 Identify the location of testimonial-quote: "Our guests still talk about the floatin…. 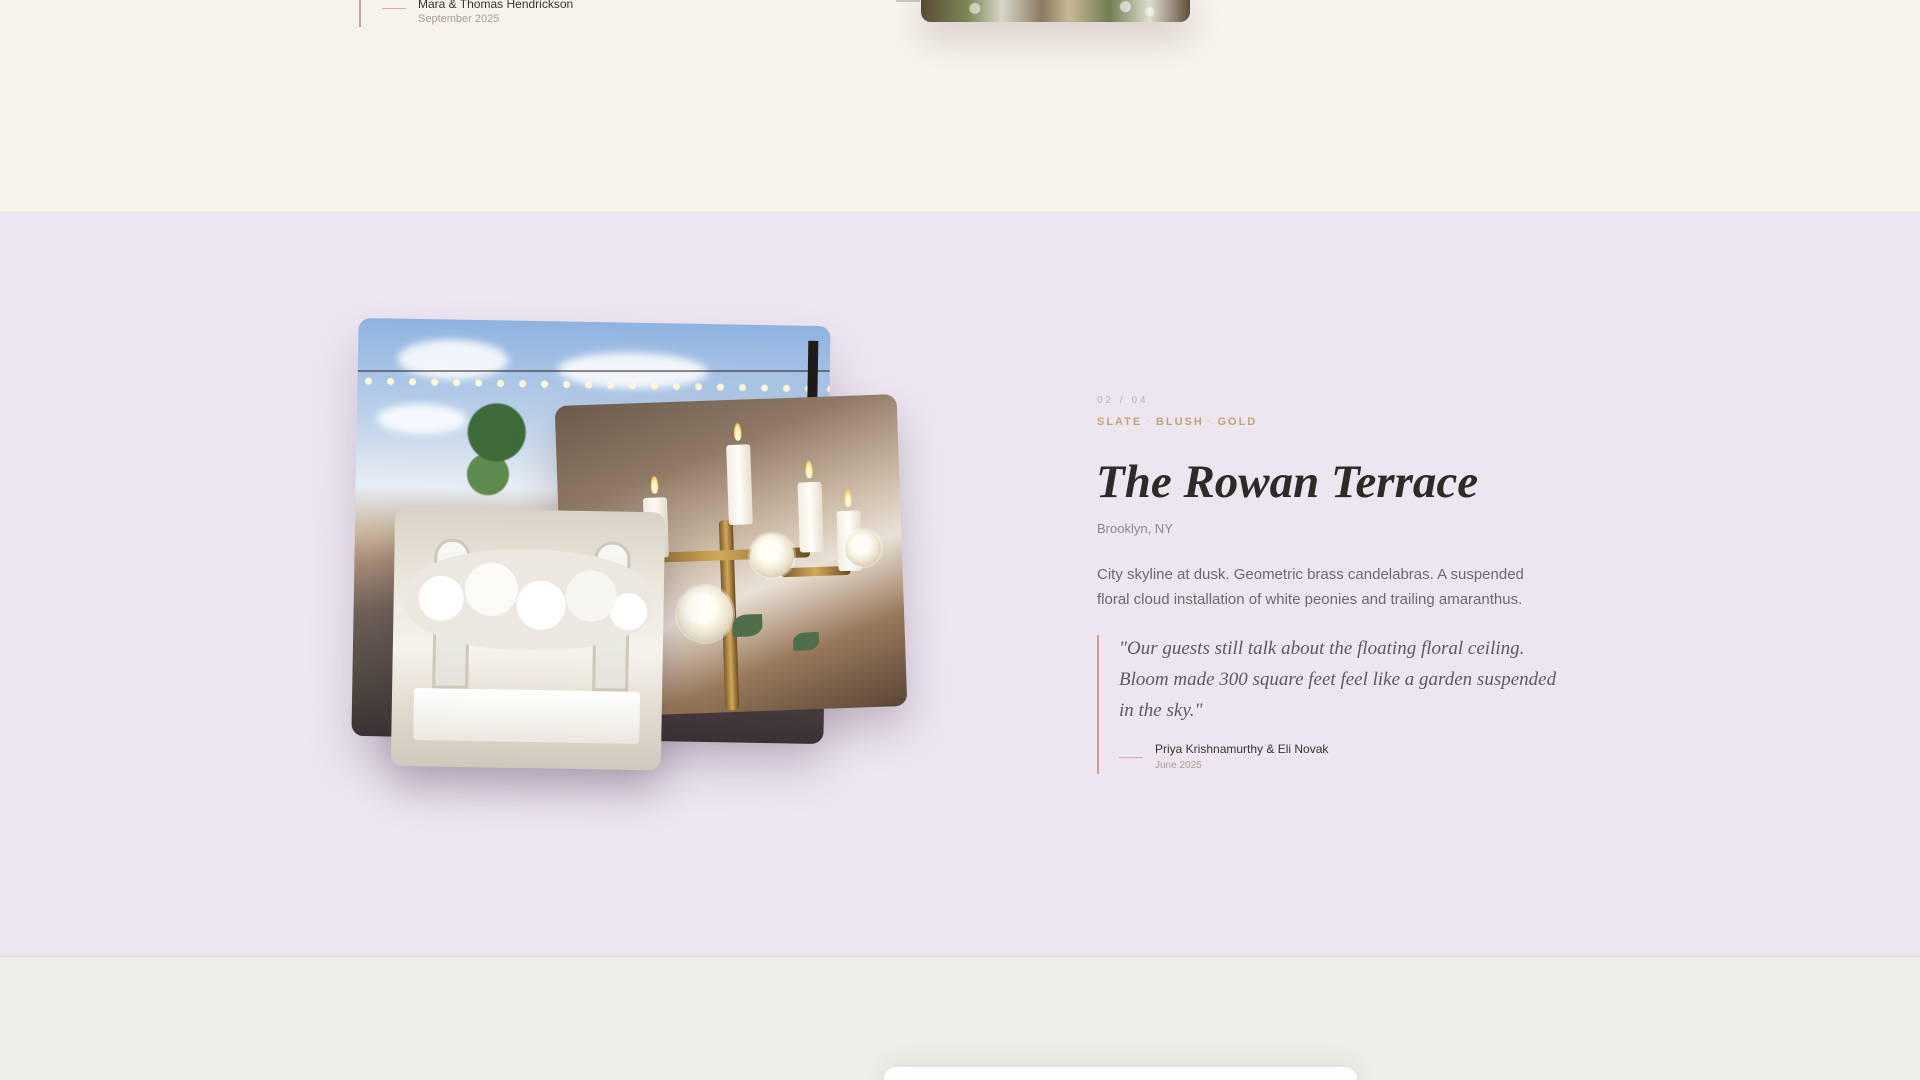
(1338, 679).